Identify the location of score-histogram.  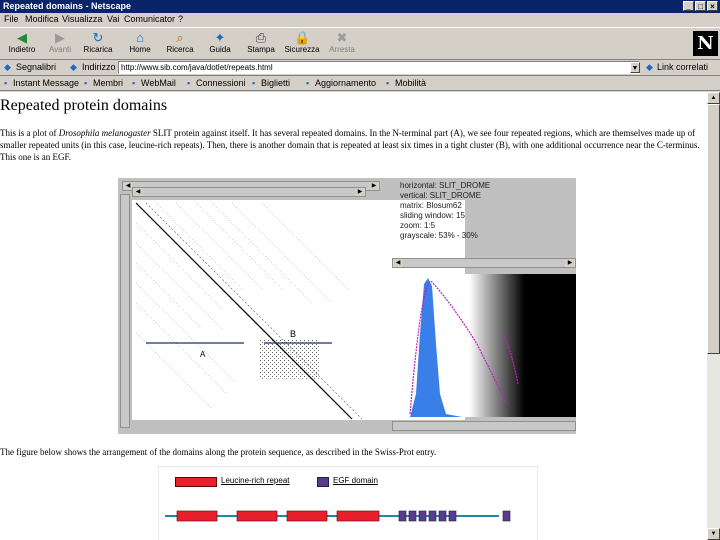
(484, 345).